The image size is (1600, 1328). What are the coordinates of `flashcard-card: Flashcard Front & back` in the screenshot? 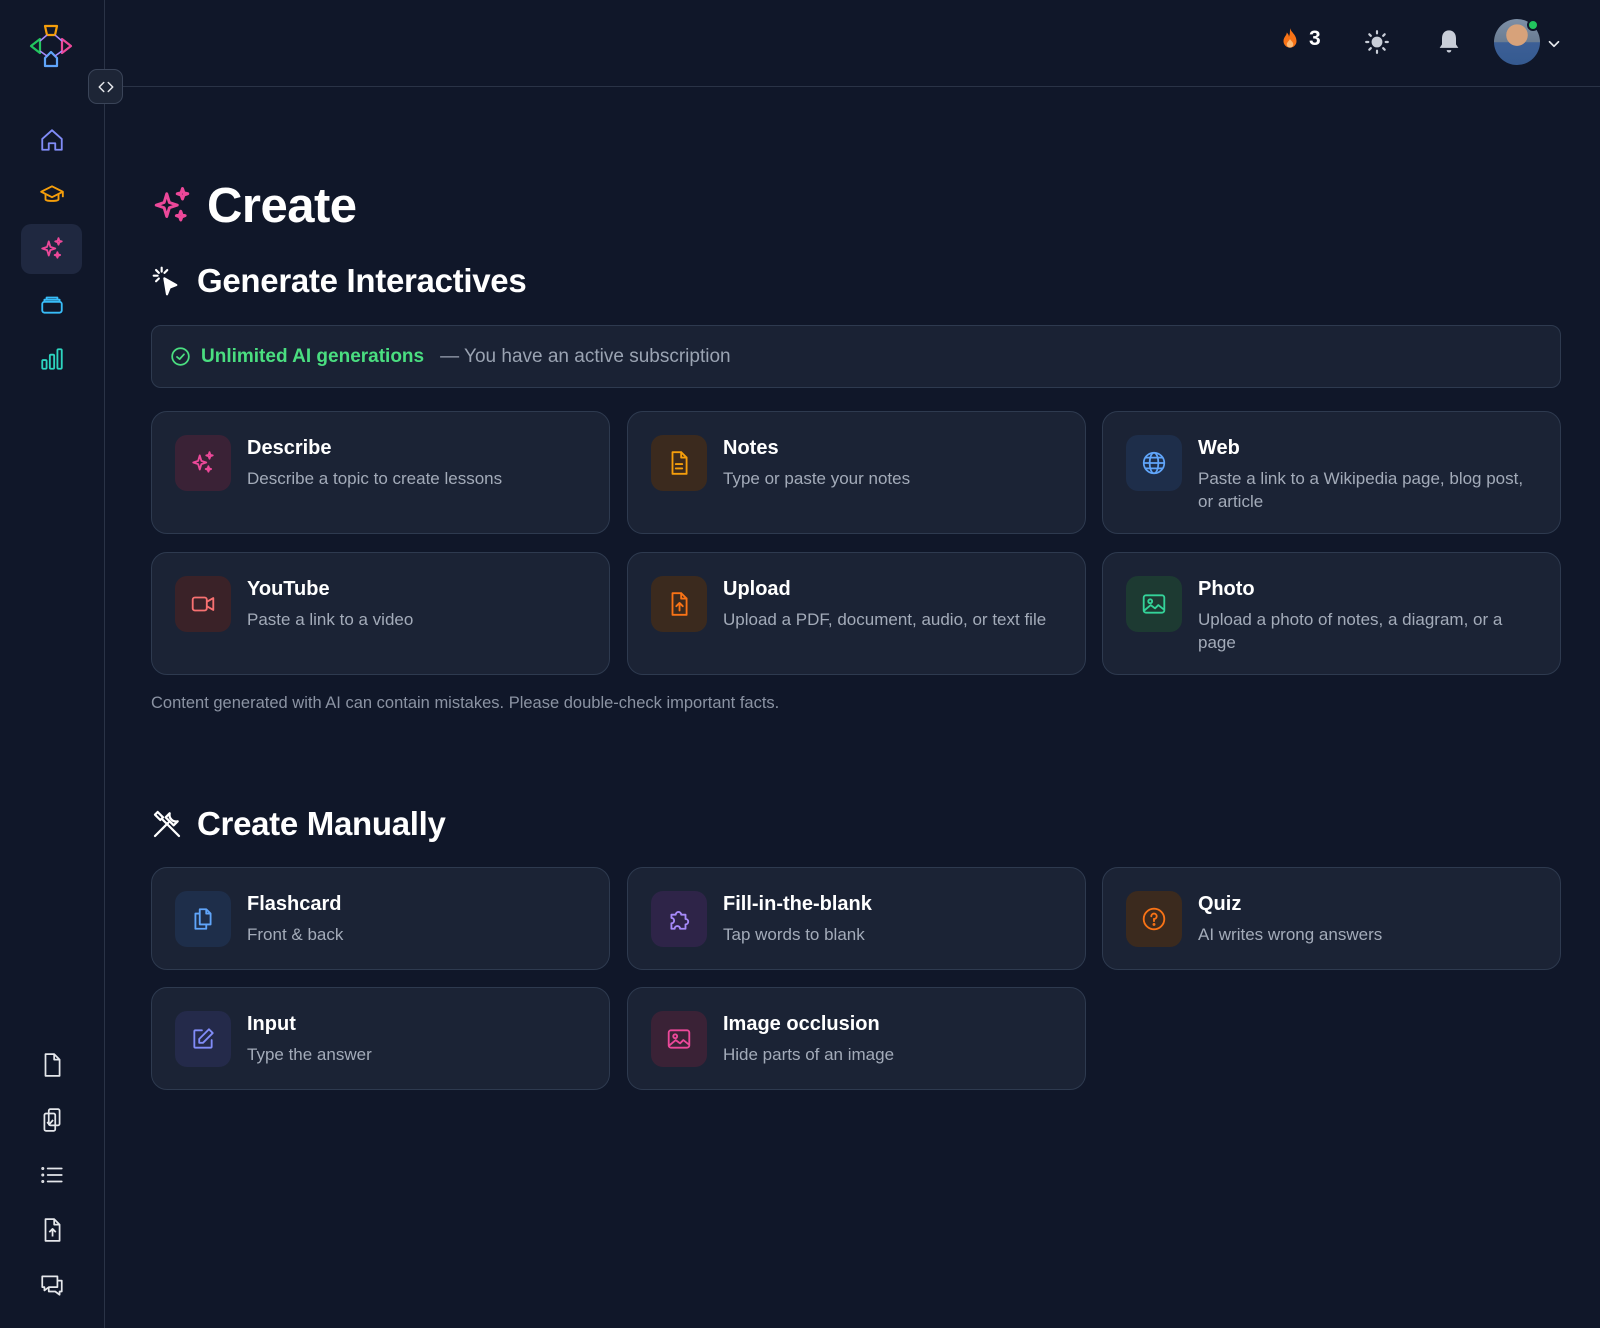 It's located at (380, 918).